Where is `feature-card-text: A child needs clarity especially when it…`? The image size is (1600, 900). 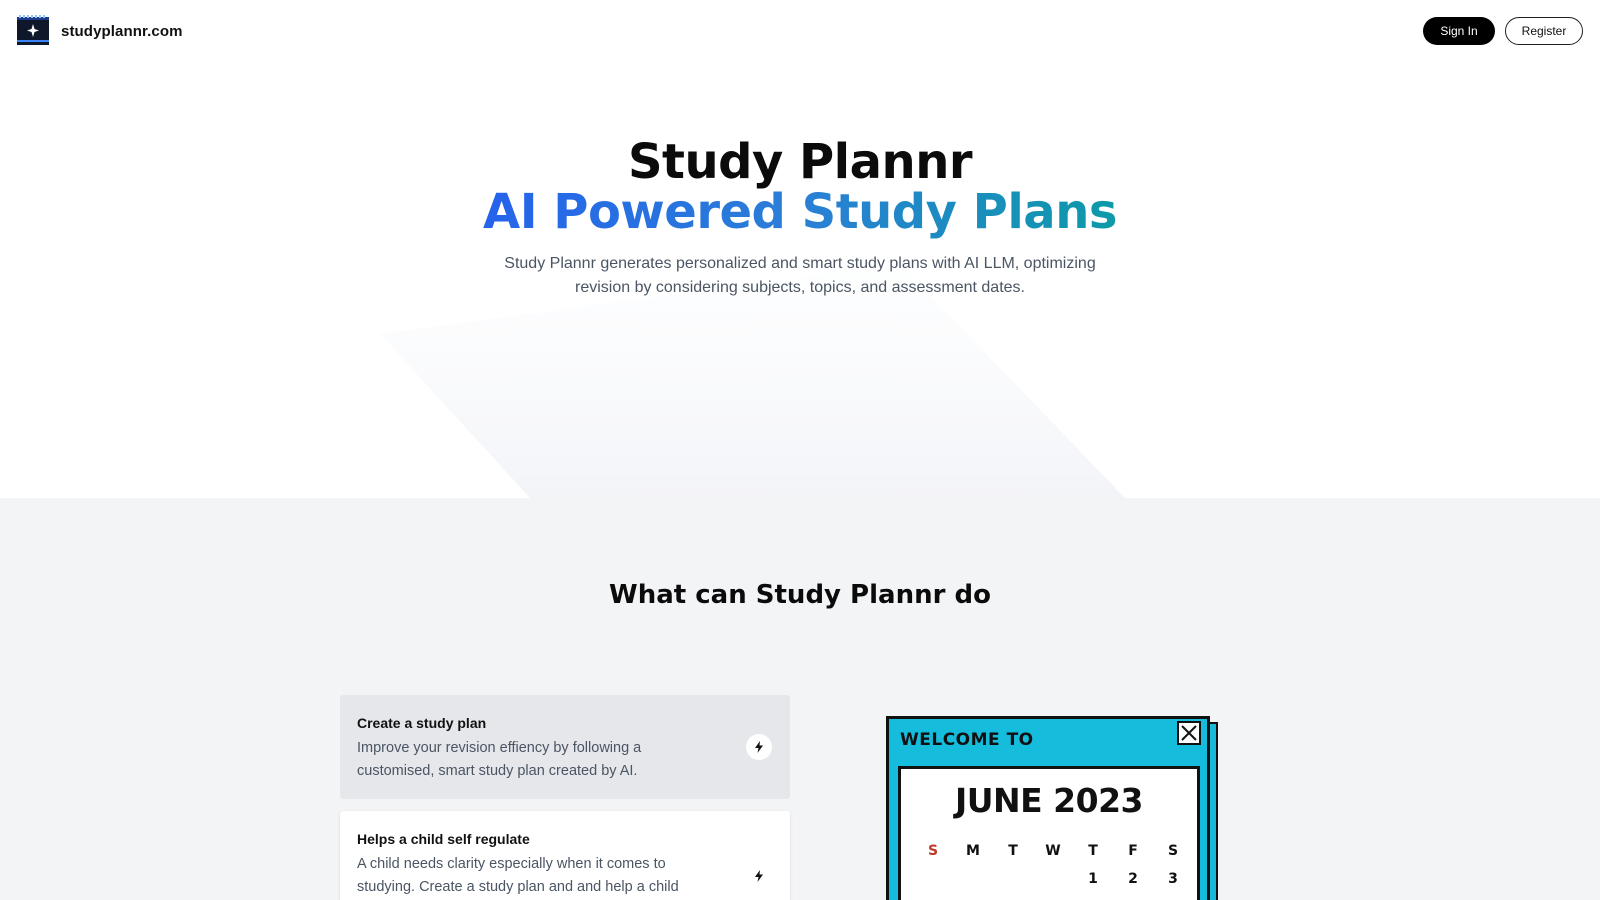 feature-card-text: A child needs clarity especially when it… is located at coordinates (518, 875).